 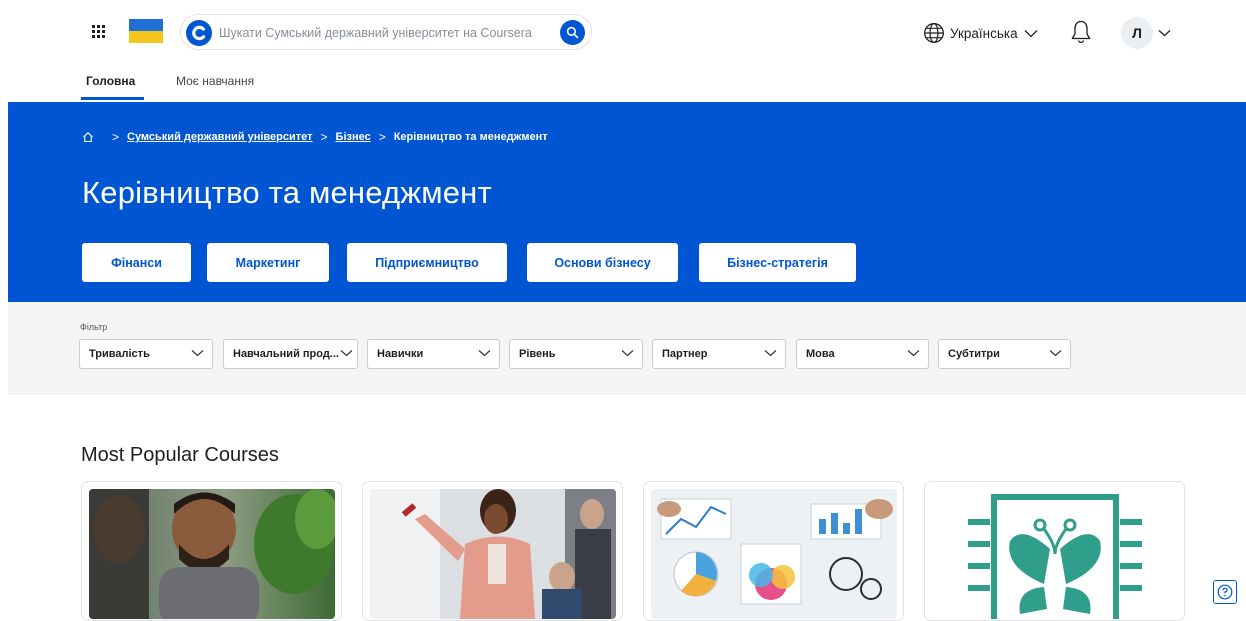 I want to click on section-title: Most Popular Courses, so click(x=180, y=455).